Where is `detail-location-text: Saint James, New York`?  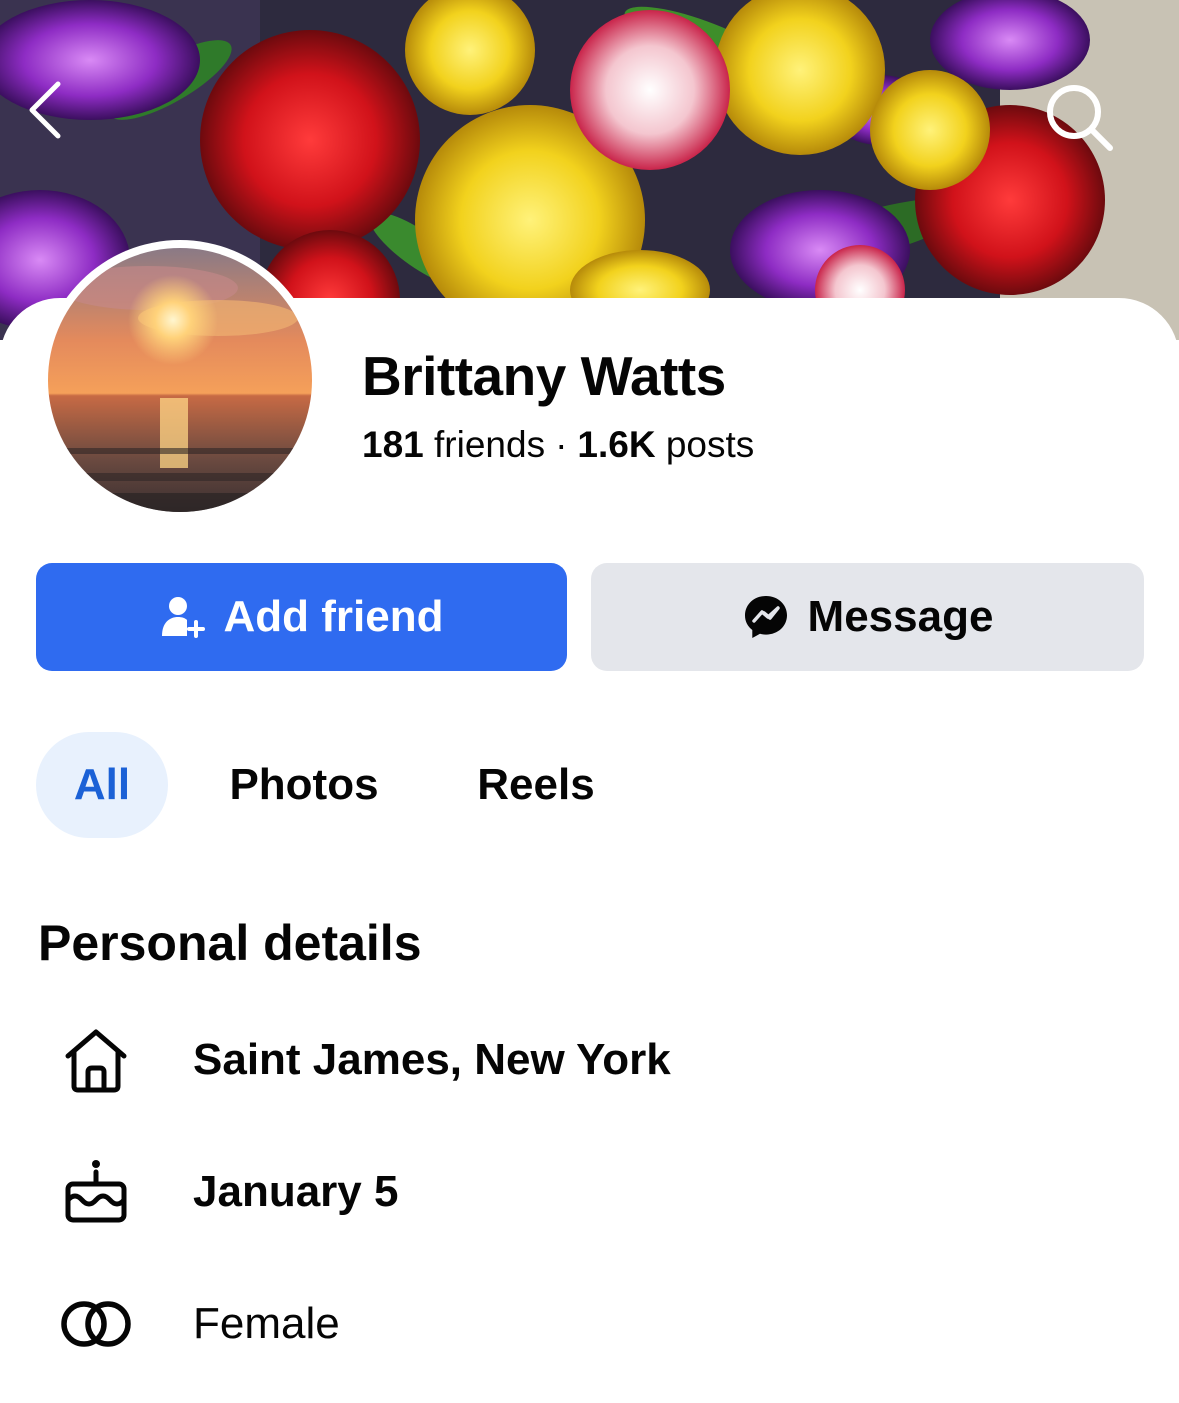
detail-location-text: Saint James, New York is located at coordinates (432, 1060).